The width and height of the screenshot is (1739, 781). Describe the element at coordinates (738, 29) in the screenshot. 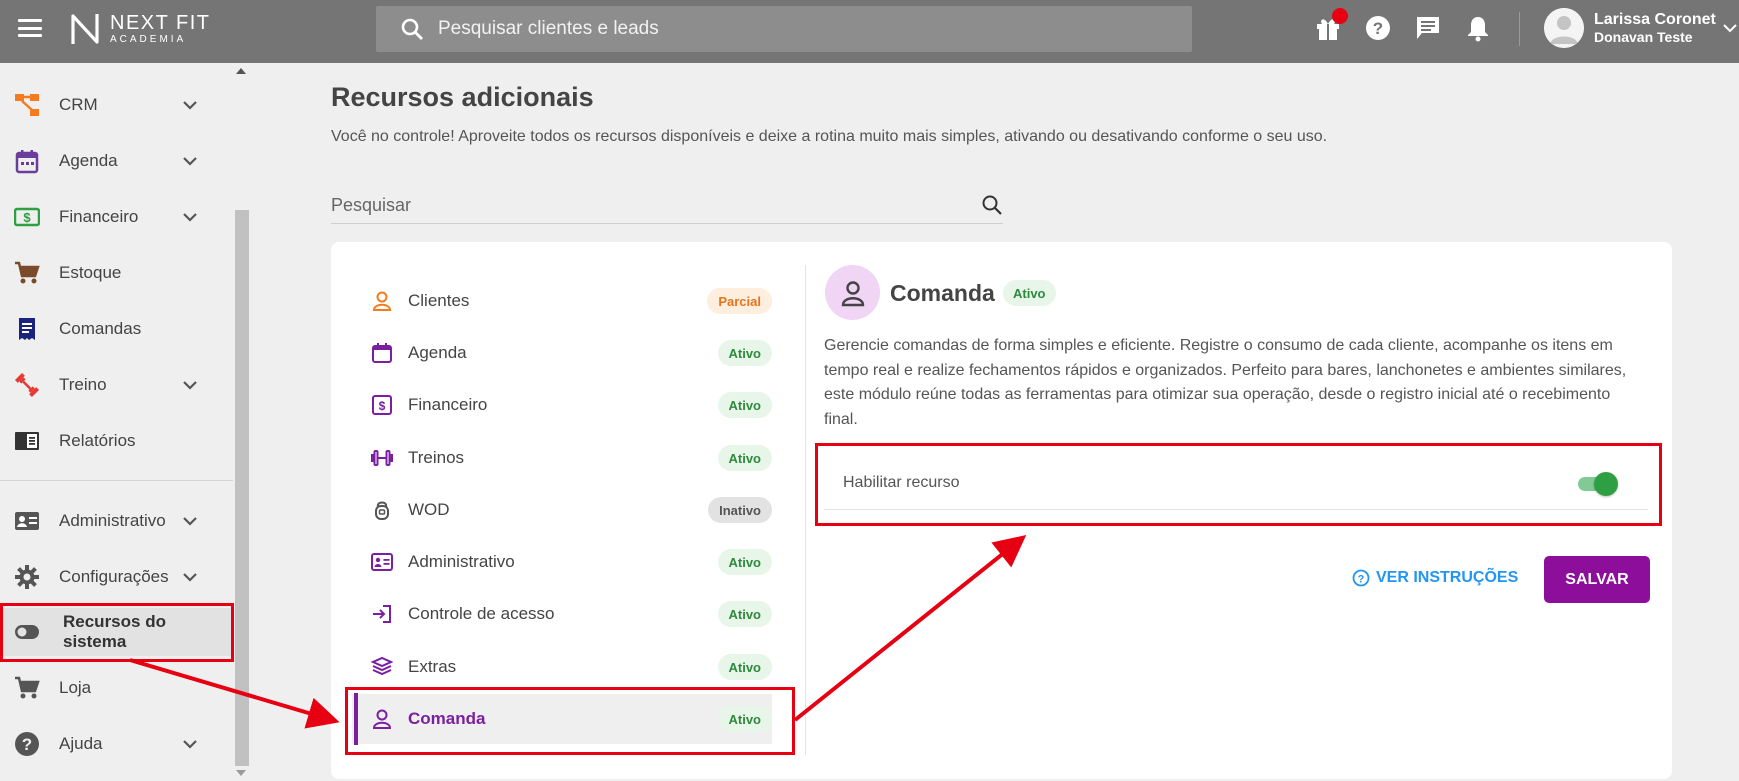

I see `global-search-input` at that location.